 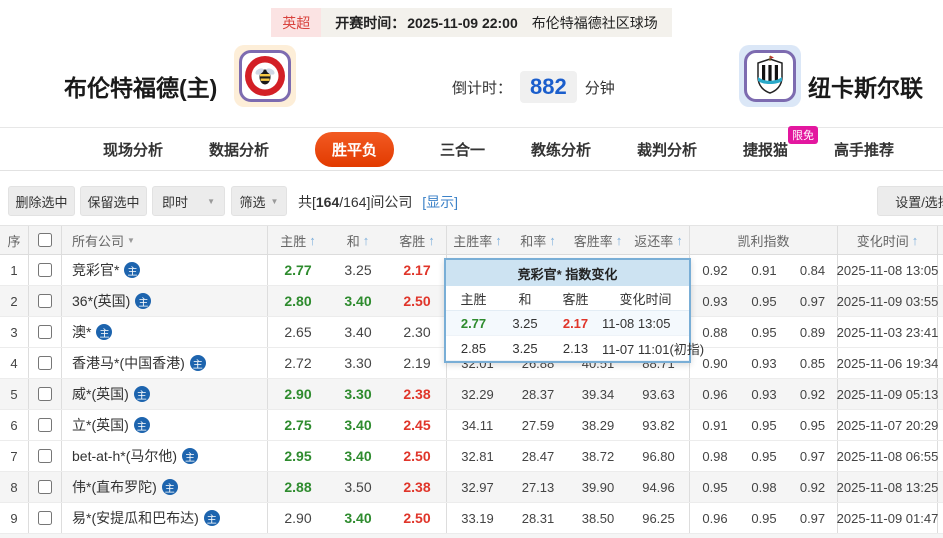 What do you see at coordinates (764, 425) in the screenshot?
I see `kelly-cell: 0.95` at bounding box center [764, 425].